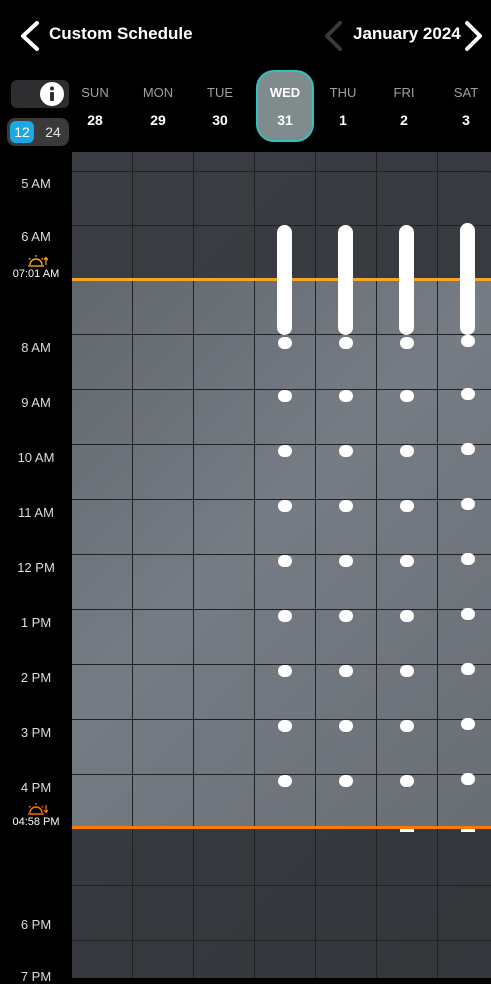 The image size is (491, 984). Describe the element at coordinates (22, 132) in the screenshot. I see `format-12-button: 12` at that location.